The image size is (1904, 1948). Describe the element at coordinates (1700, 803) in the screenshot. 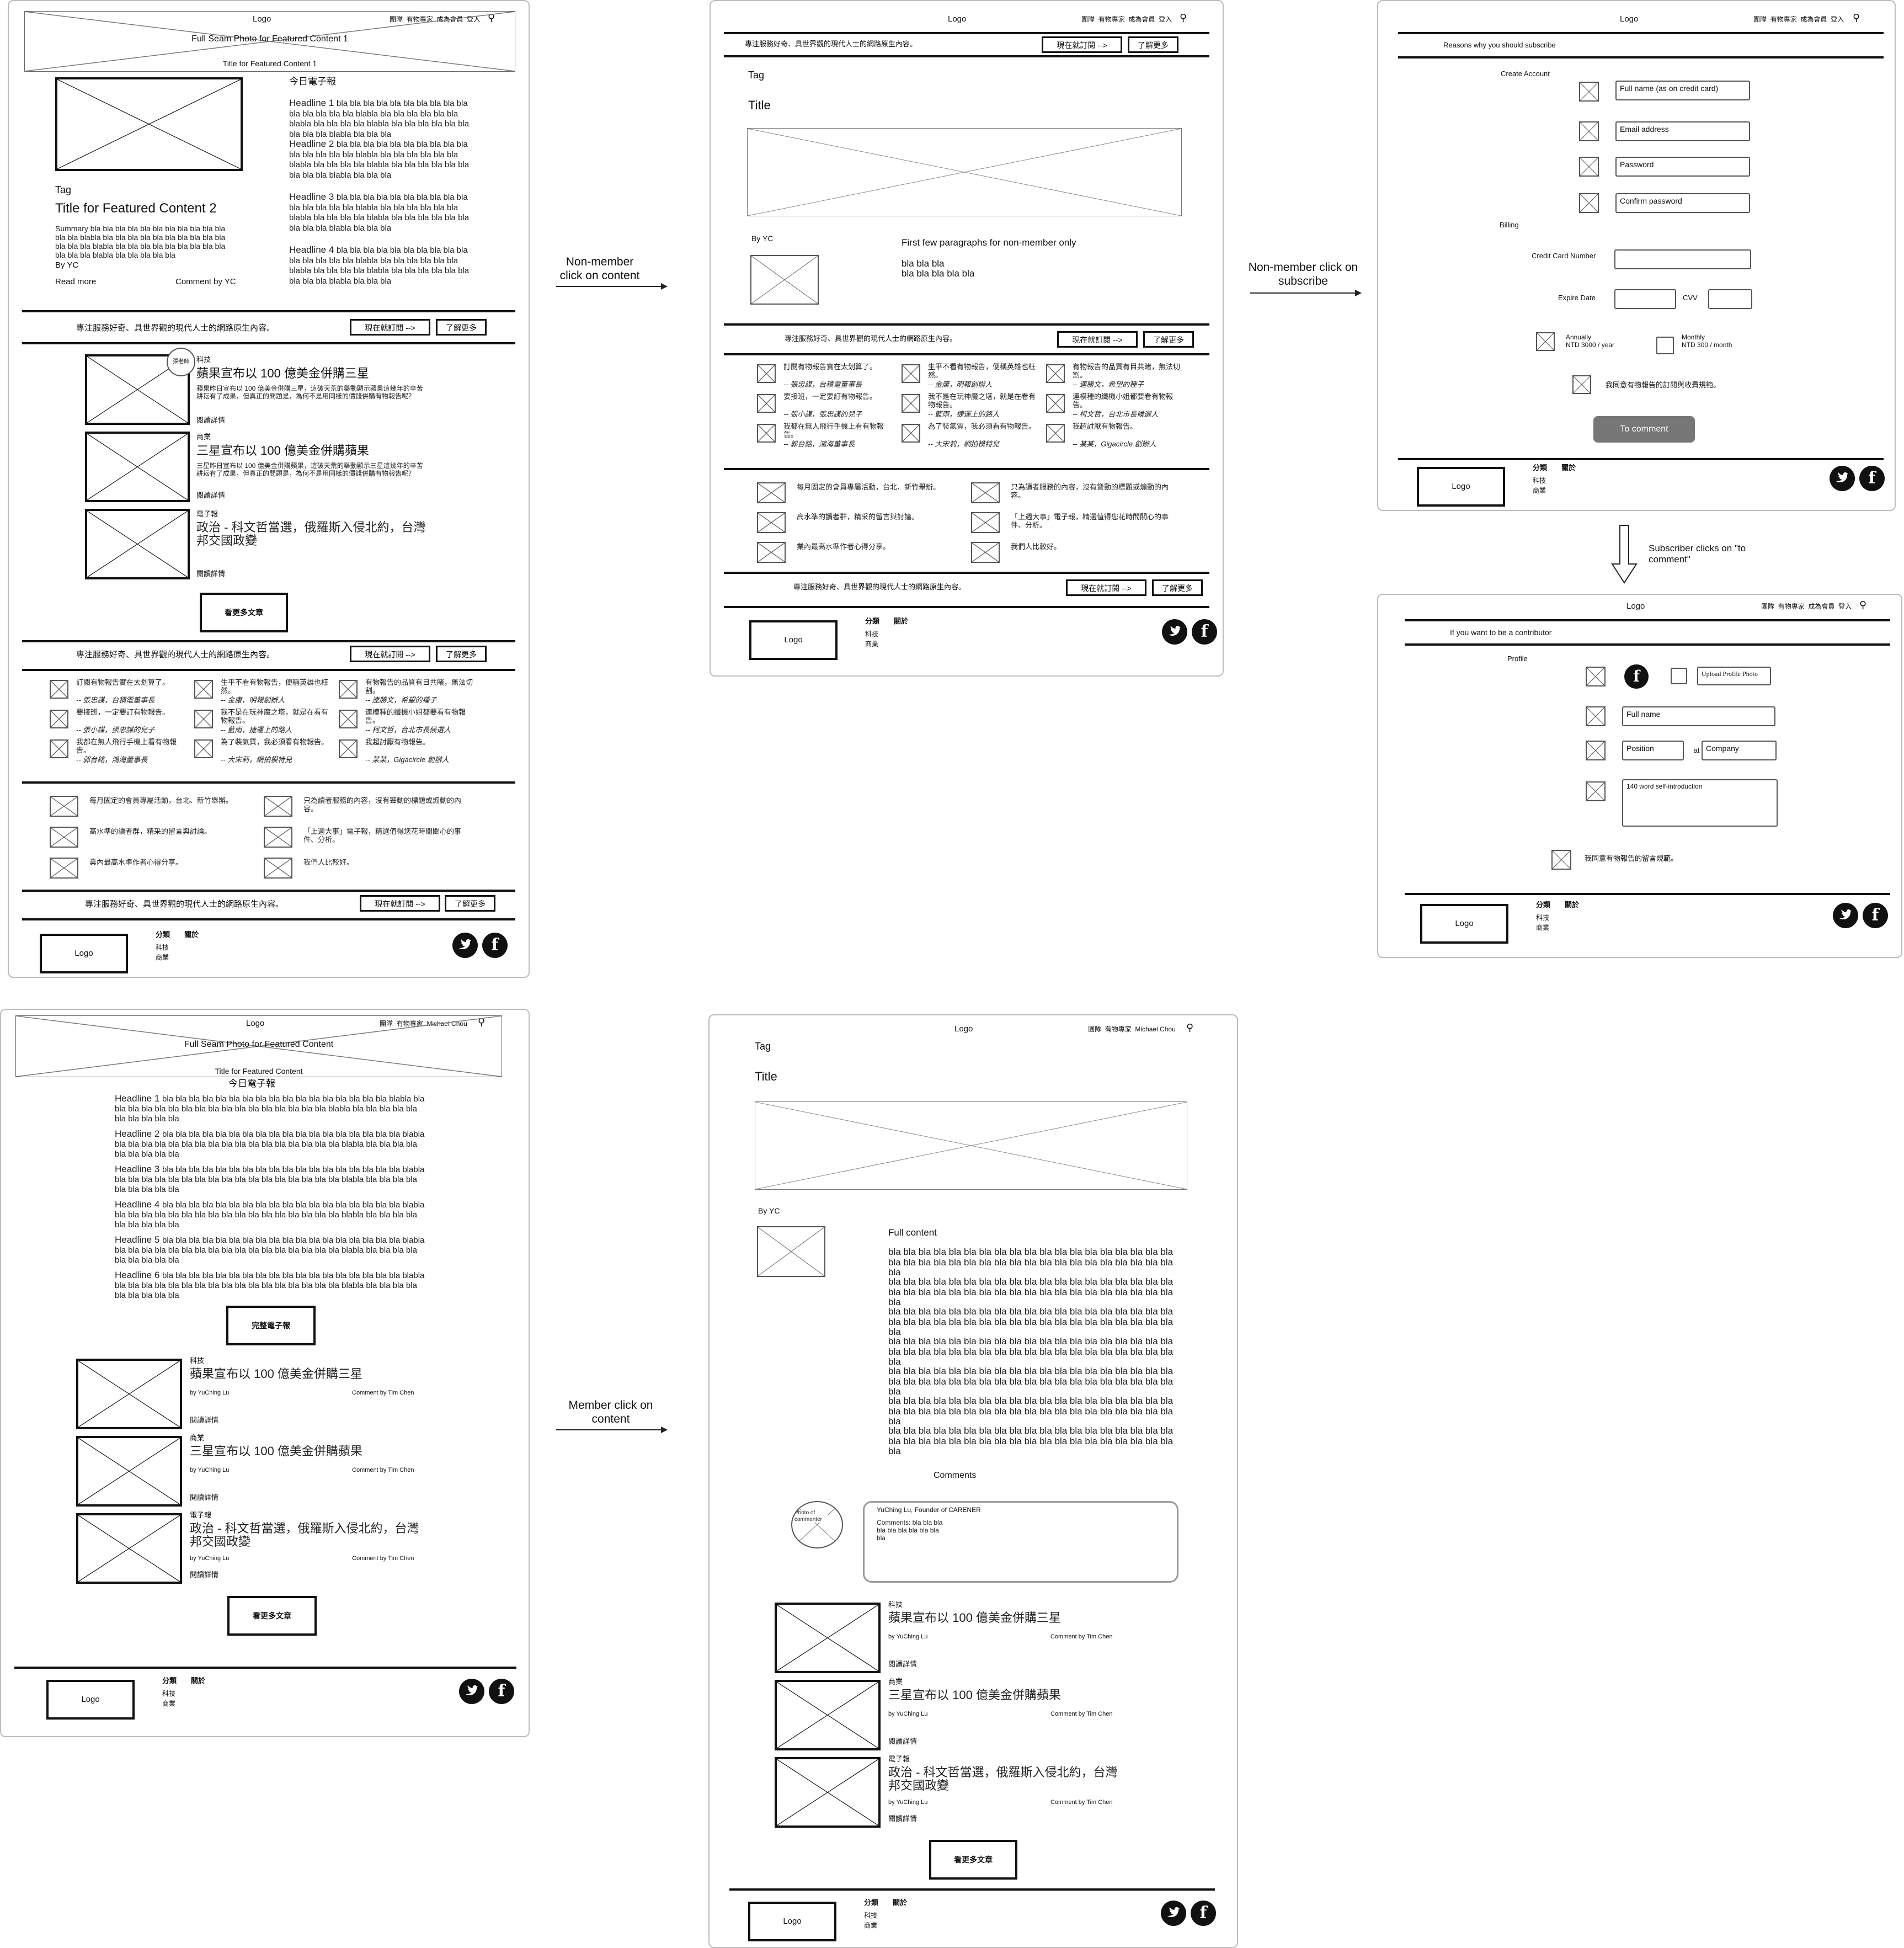

I see `intro-textarea: 140 word self-introduction` at that location.